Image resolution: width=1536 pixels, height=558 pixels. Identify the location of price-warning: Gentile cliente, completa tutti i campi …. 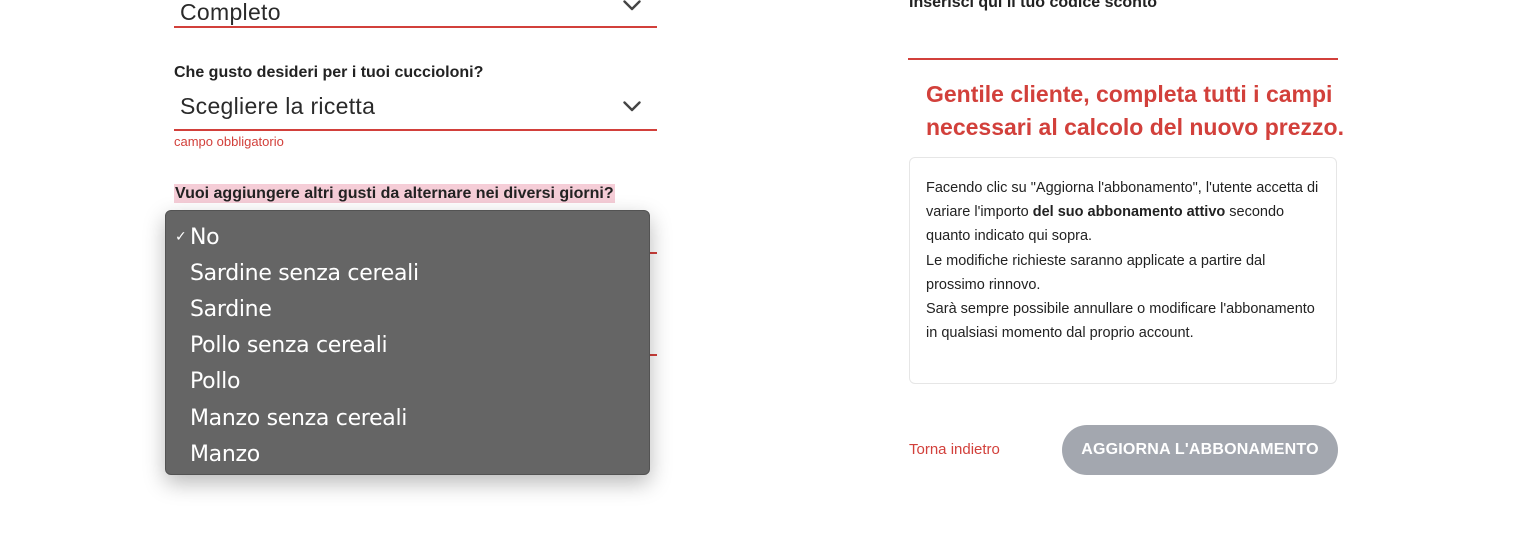
(1135, 110).